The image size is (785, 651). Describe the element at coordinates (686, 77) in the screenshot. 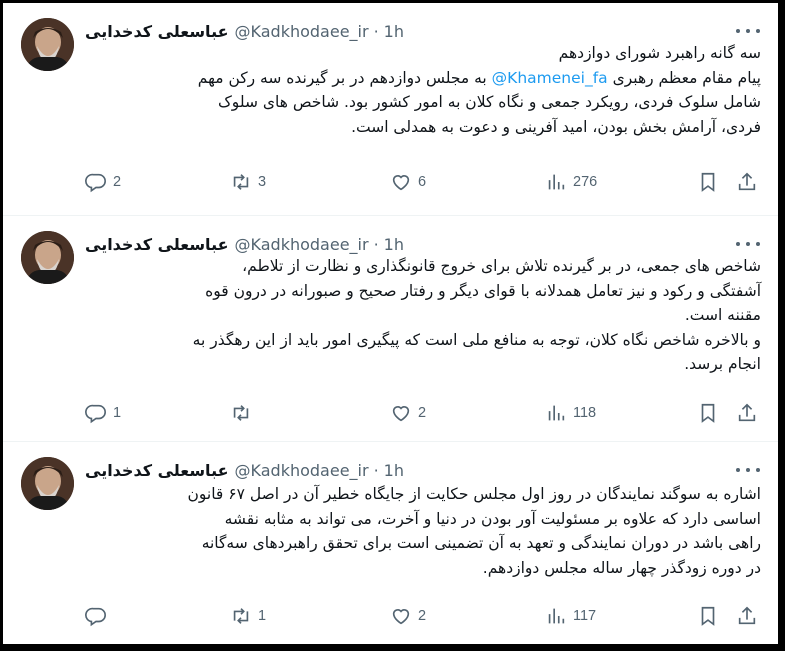

I see `tweet-text-segment: پیام مقام معظم رهبری` at that location.